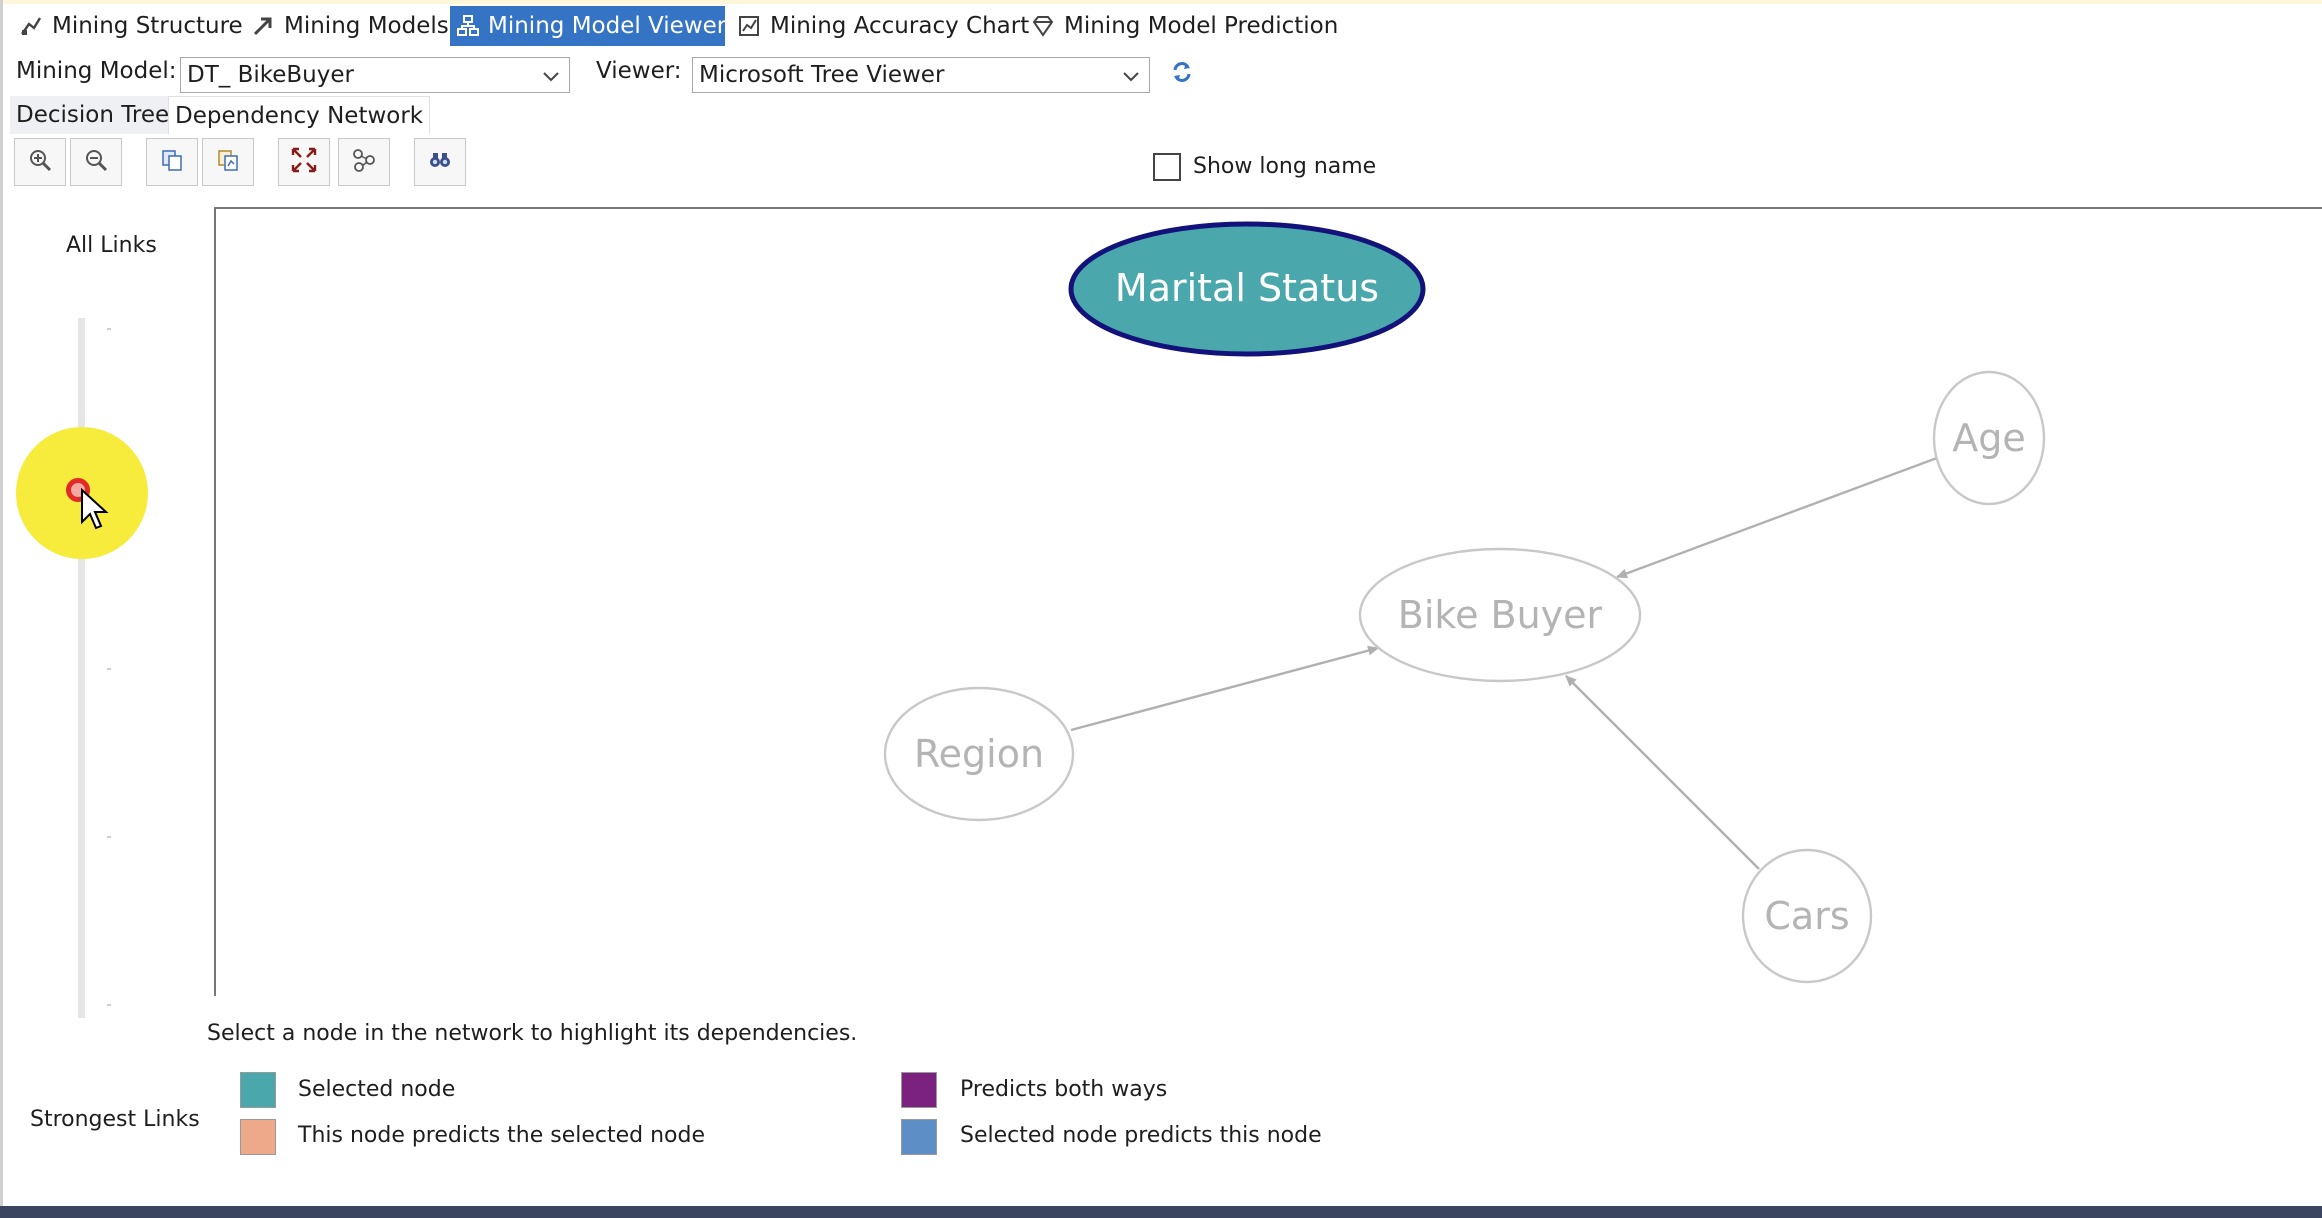 This screenshot has width=2322, height=1218. I want to click on subtab-label: Dependency Network, so click(299, 115).